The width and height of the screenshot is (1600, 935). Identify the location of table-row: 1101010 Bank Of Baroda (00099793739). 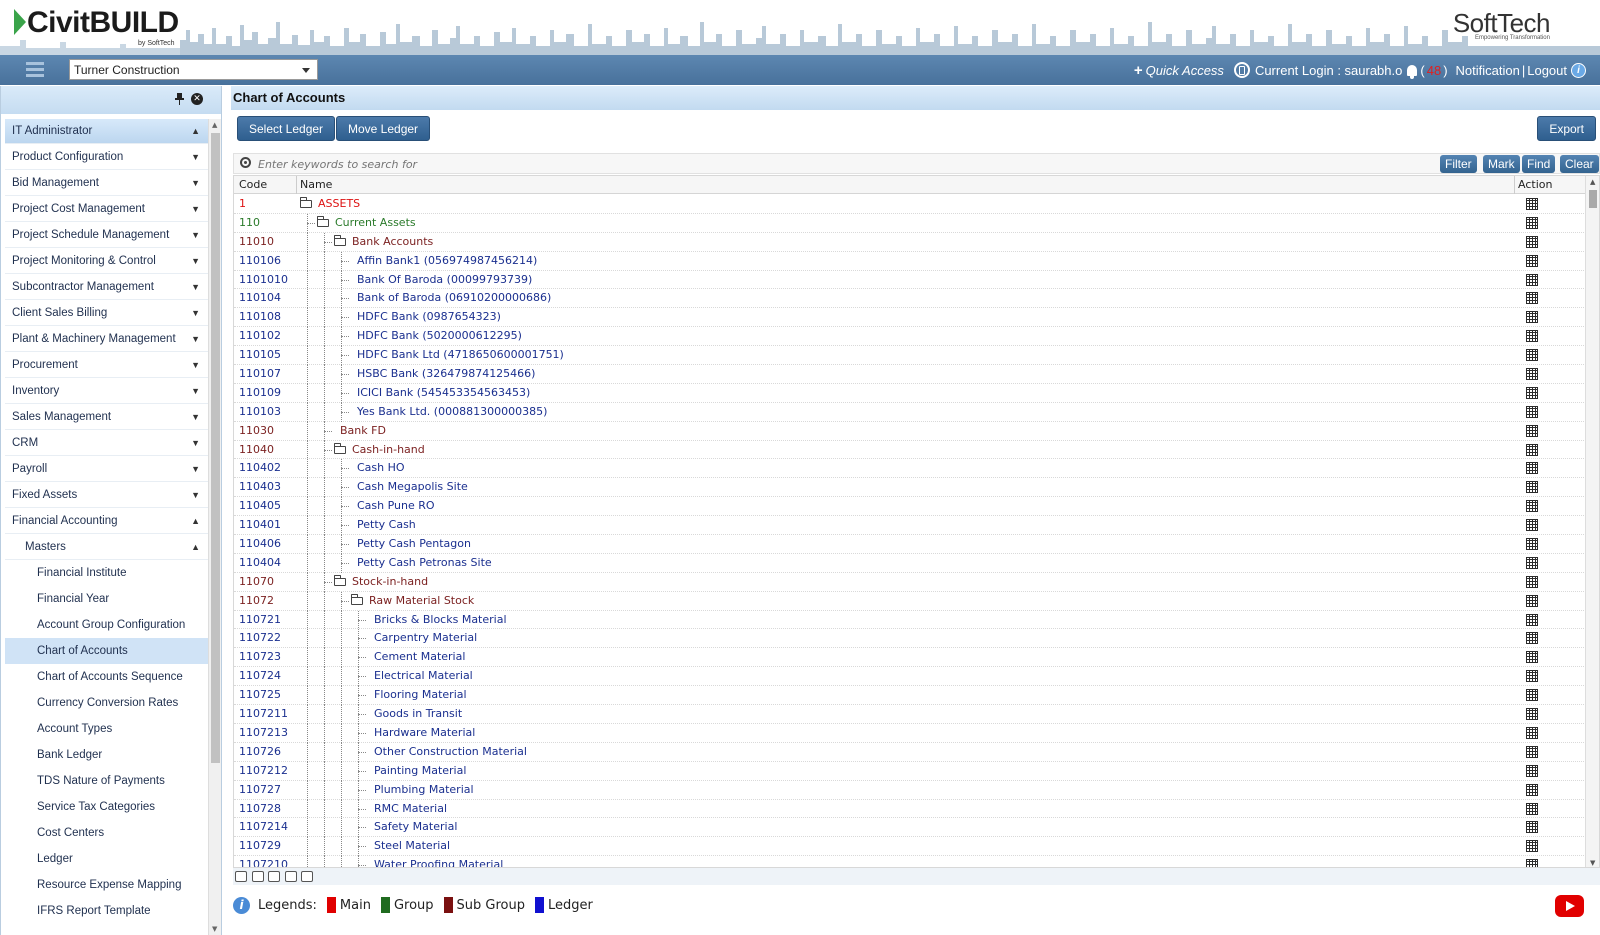
(910, 280).